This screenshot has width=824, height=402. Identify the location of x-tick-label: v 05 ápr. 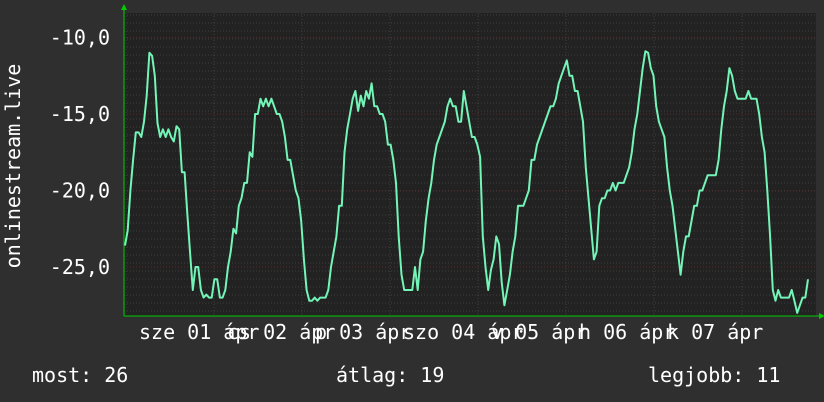
(539, 332).